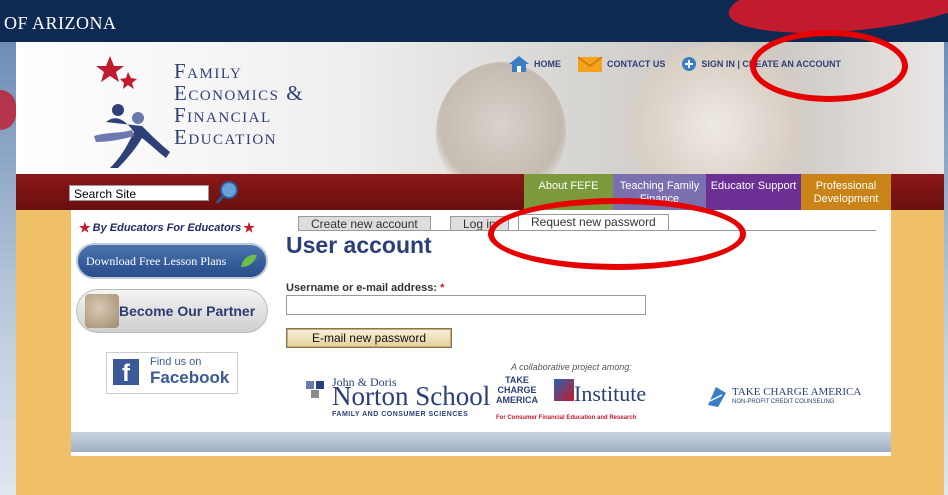  I want to click on nav-tab-educator-support: Educator Support, so click(753, 192).